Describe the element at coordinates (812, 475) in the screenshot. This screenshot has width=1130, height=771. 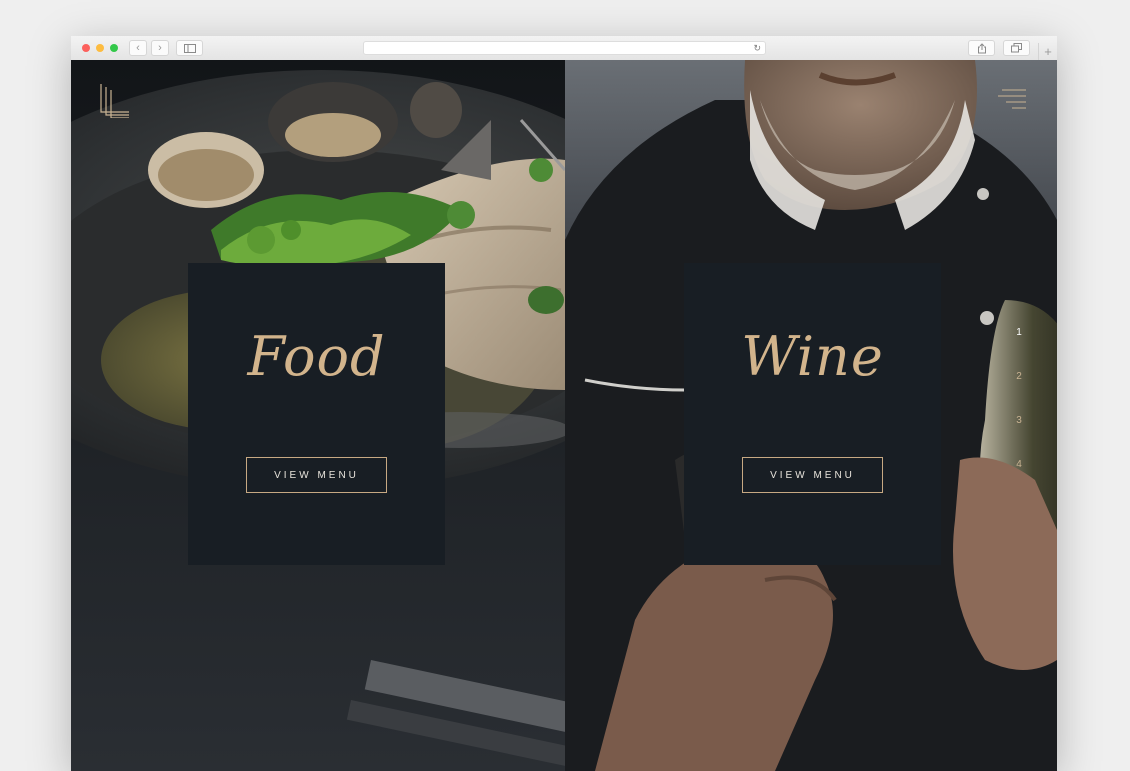
I see `wine-view-menu-button: VIEW MENU` at that location.